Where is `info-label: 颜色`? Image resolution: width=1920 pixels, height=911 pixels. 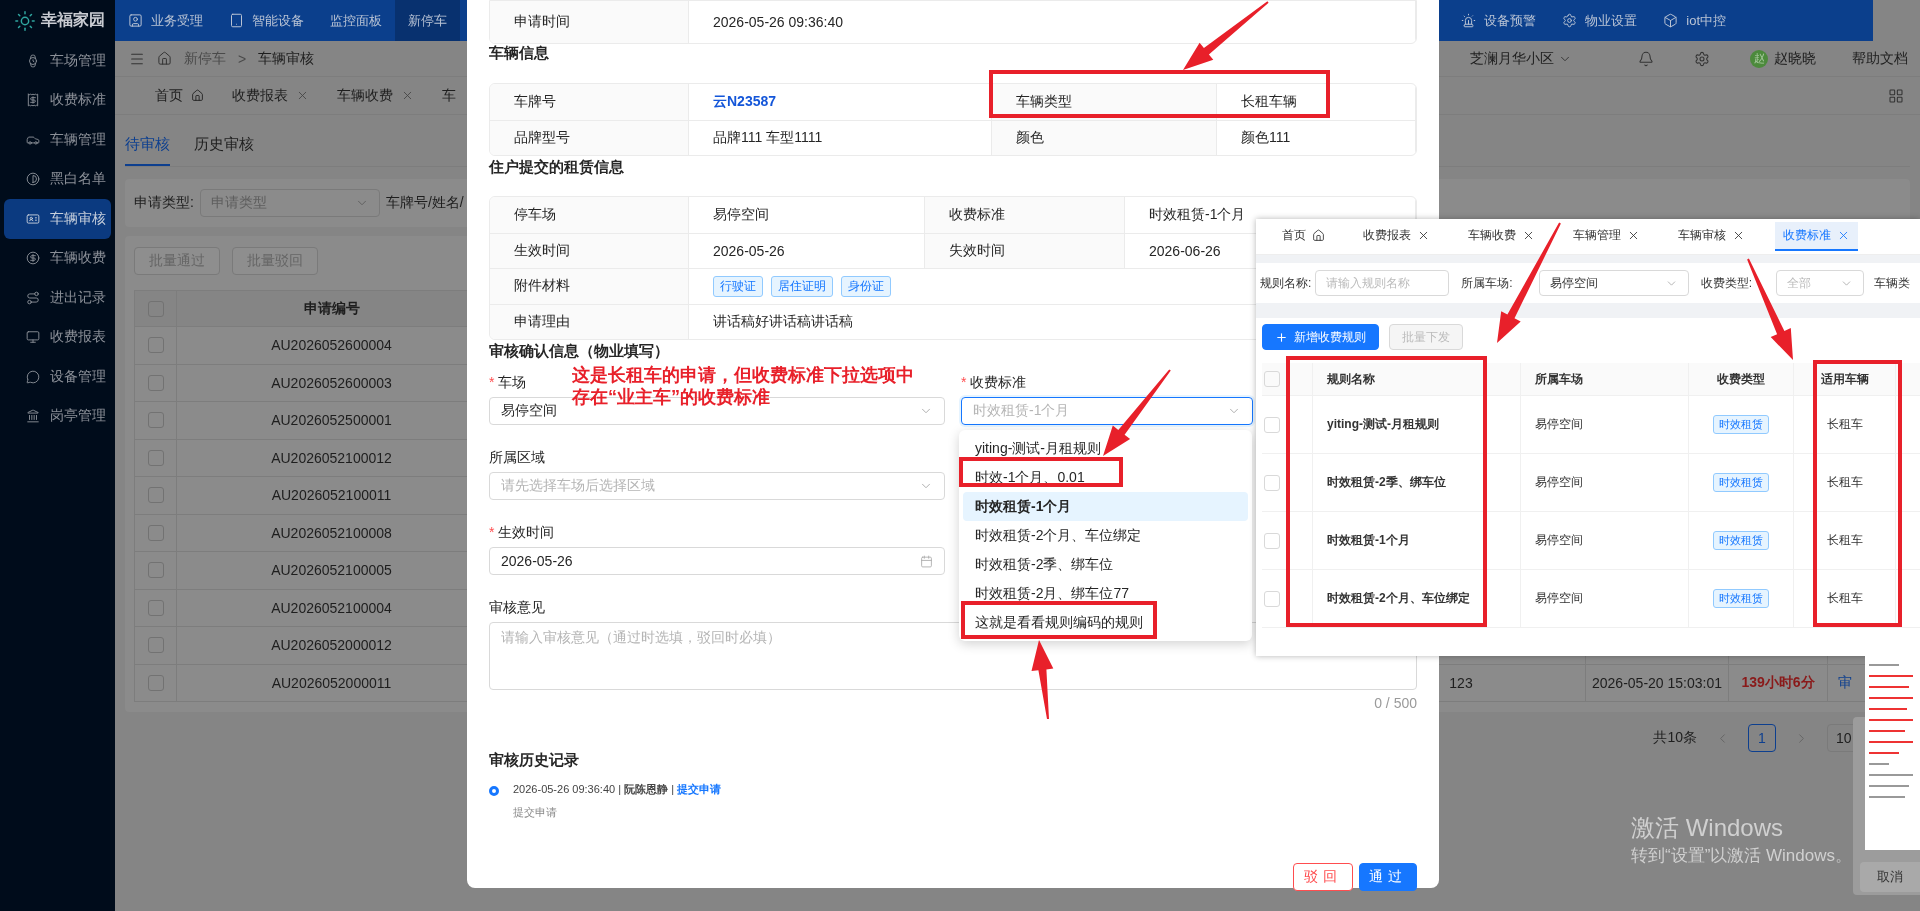
info-label: 颜色 is located at coordinates (1104, 137).